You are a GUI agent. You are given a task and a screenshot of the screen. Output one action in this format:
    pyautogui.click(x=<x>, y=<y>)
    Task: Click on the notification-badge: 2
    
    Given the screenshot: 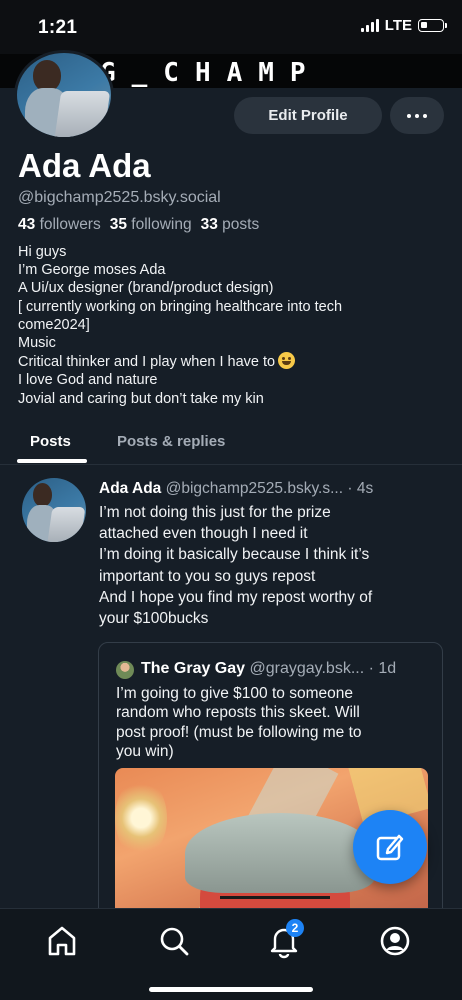 What is the action you would take?
    pyautogui.click(x=295, y=928)
    